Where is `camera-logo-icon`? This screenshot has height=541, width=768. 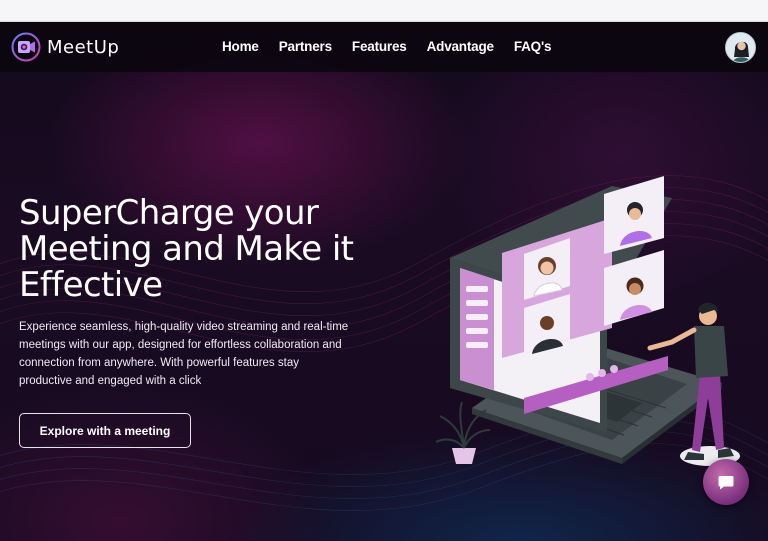
camera-logo-icon is located at coordinates (26, 47).